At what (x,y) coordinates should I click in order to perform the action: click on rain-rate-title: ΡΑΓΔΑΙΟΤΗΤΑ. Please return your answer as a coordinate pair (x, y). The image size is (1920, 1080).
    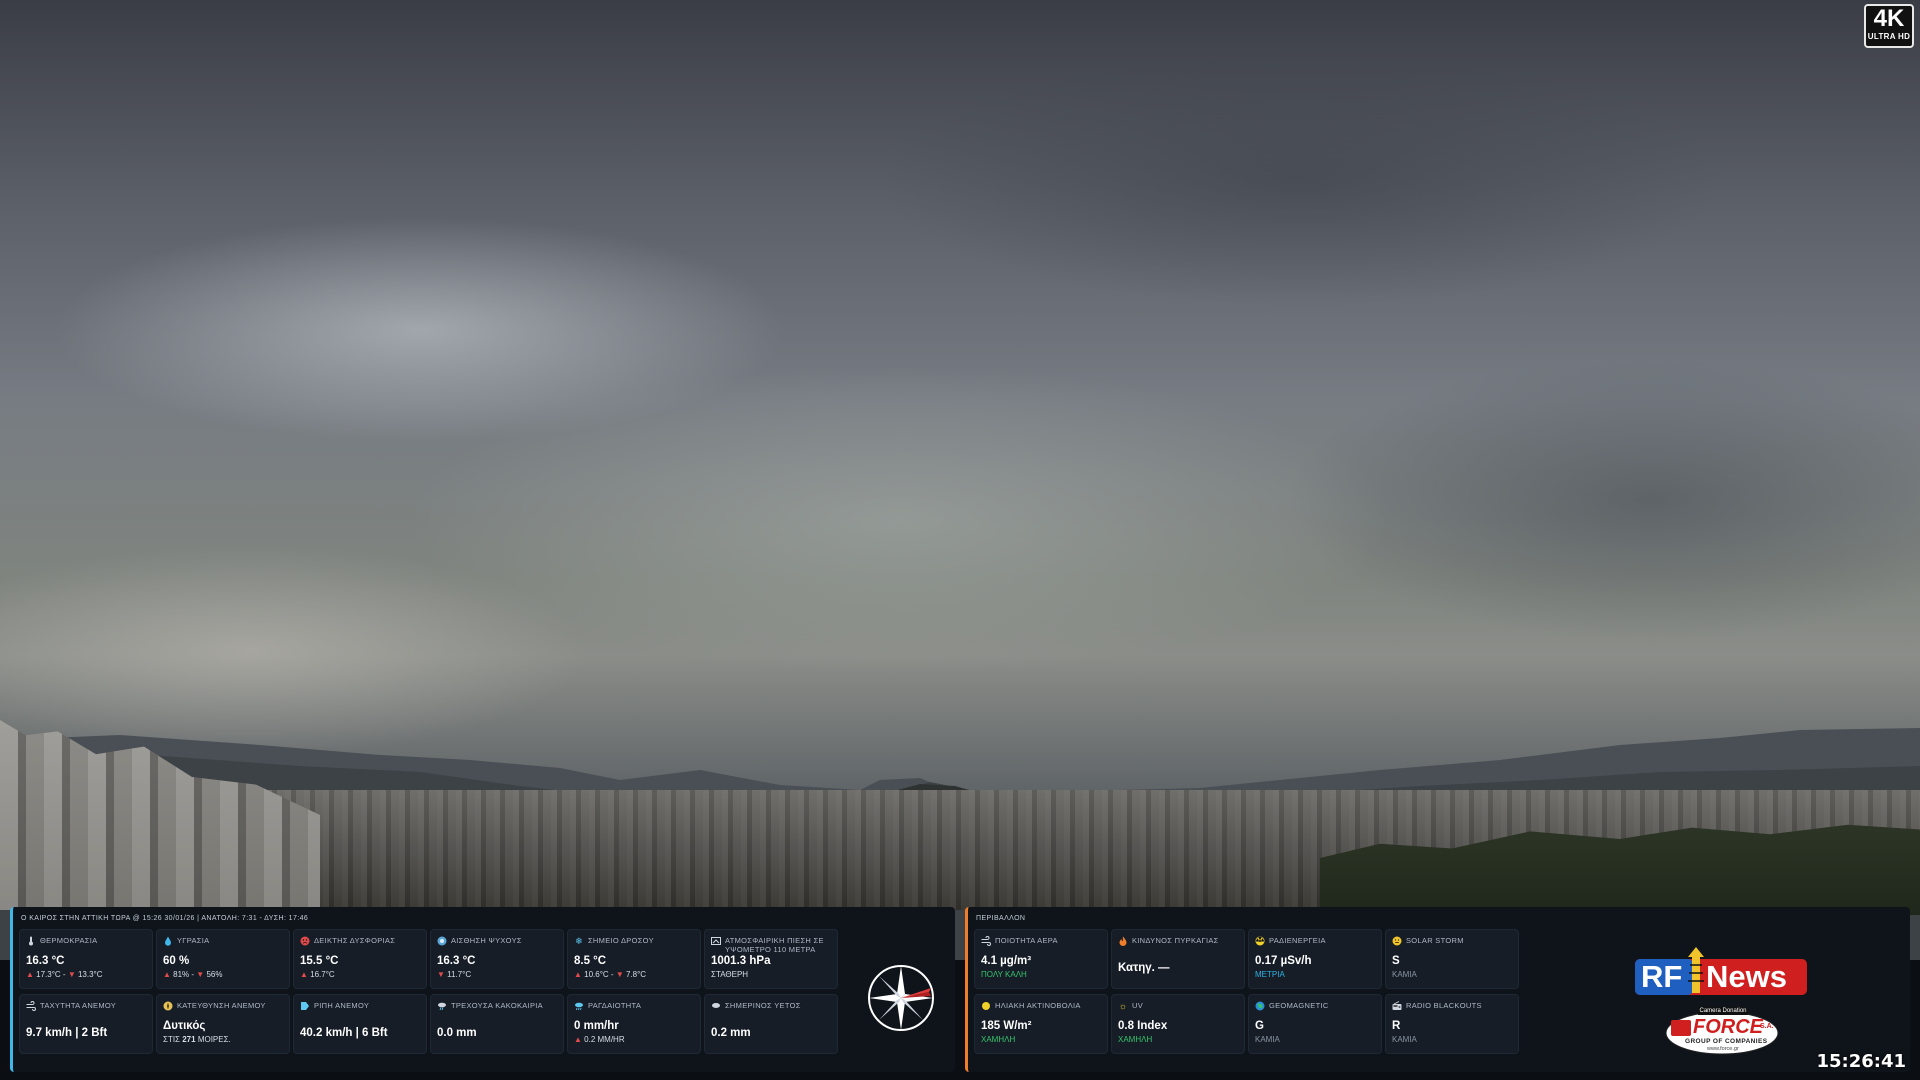
    Looking at the image, I should click on (615, 1005).